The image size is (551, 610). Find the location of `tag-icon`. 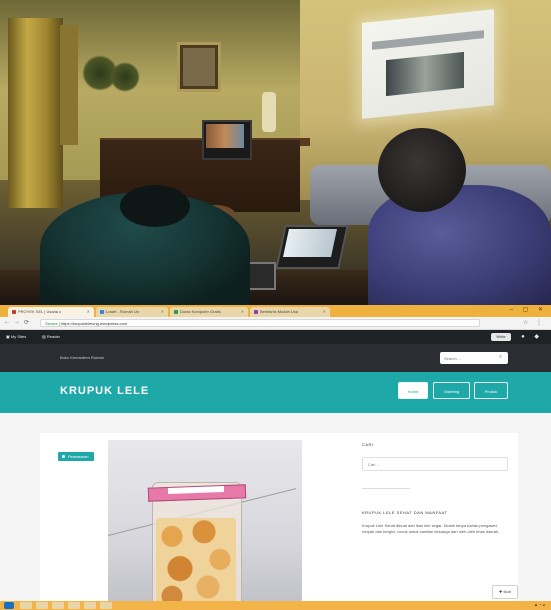

tag-icon is located at coordinates (63, 457).